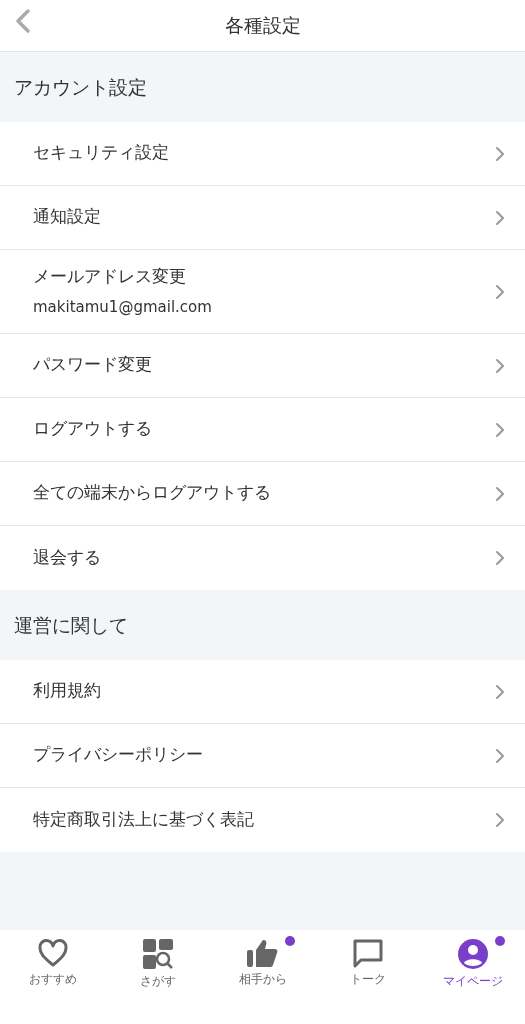 The height and width of the screenshot is (1024, 525). Describe the element at coordinates (93, 429) in the screenshot. I see `item-label: ログアウトする` at that location.